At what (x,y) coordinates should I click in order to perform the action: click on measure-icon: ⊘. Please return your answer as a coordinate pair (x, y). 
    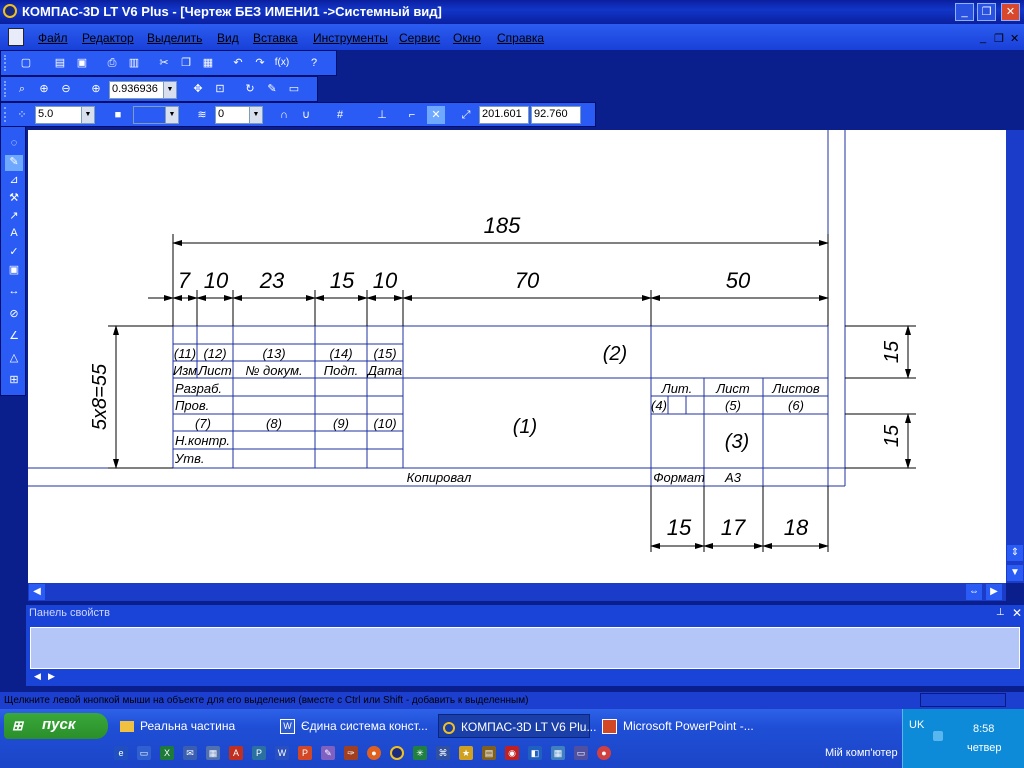
    Looking at the image, I should click on (14, 315).